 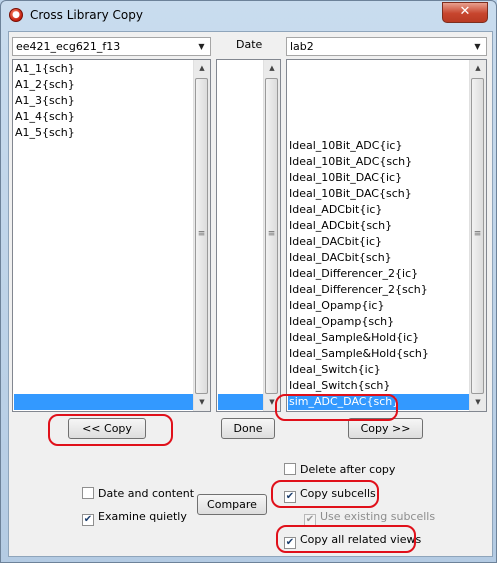 I want to click on delete-after-copy-checkbox: Delete after copy, so click(x=339, y=470).